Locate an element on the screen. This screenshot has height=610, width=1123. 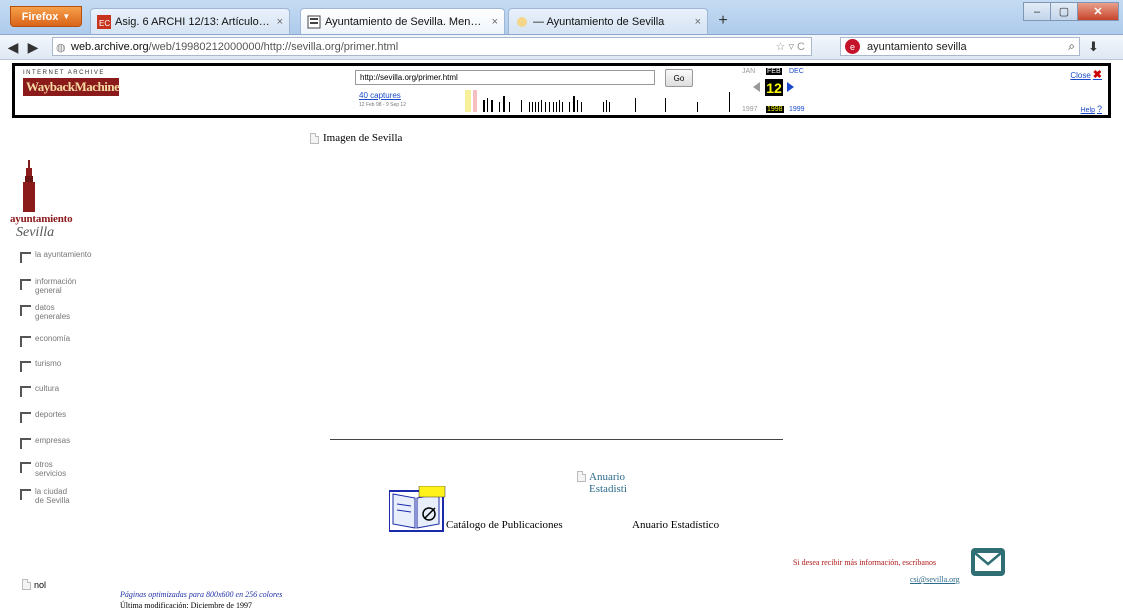
year-current: 1998 is located at coordinates (775, 109).